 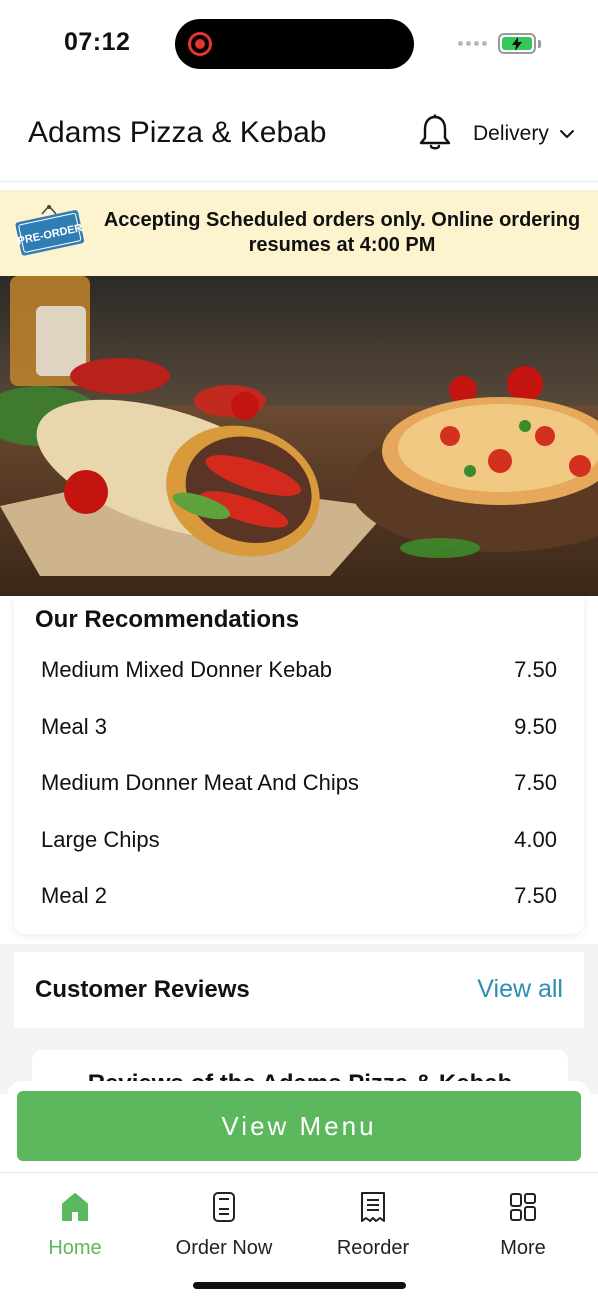 I want to click on nav-label-reorder: Reorder, so click(x=373, y=1248).